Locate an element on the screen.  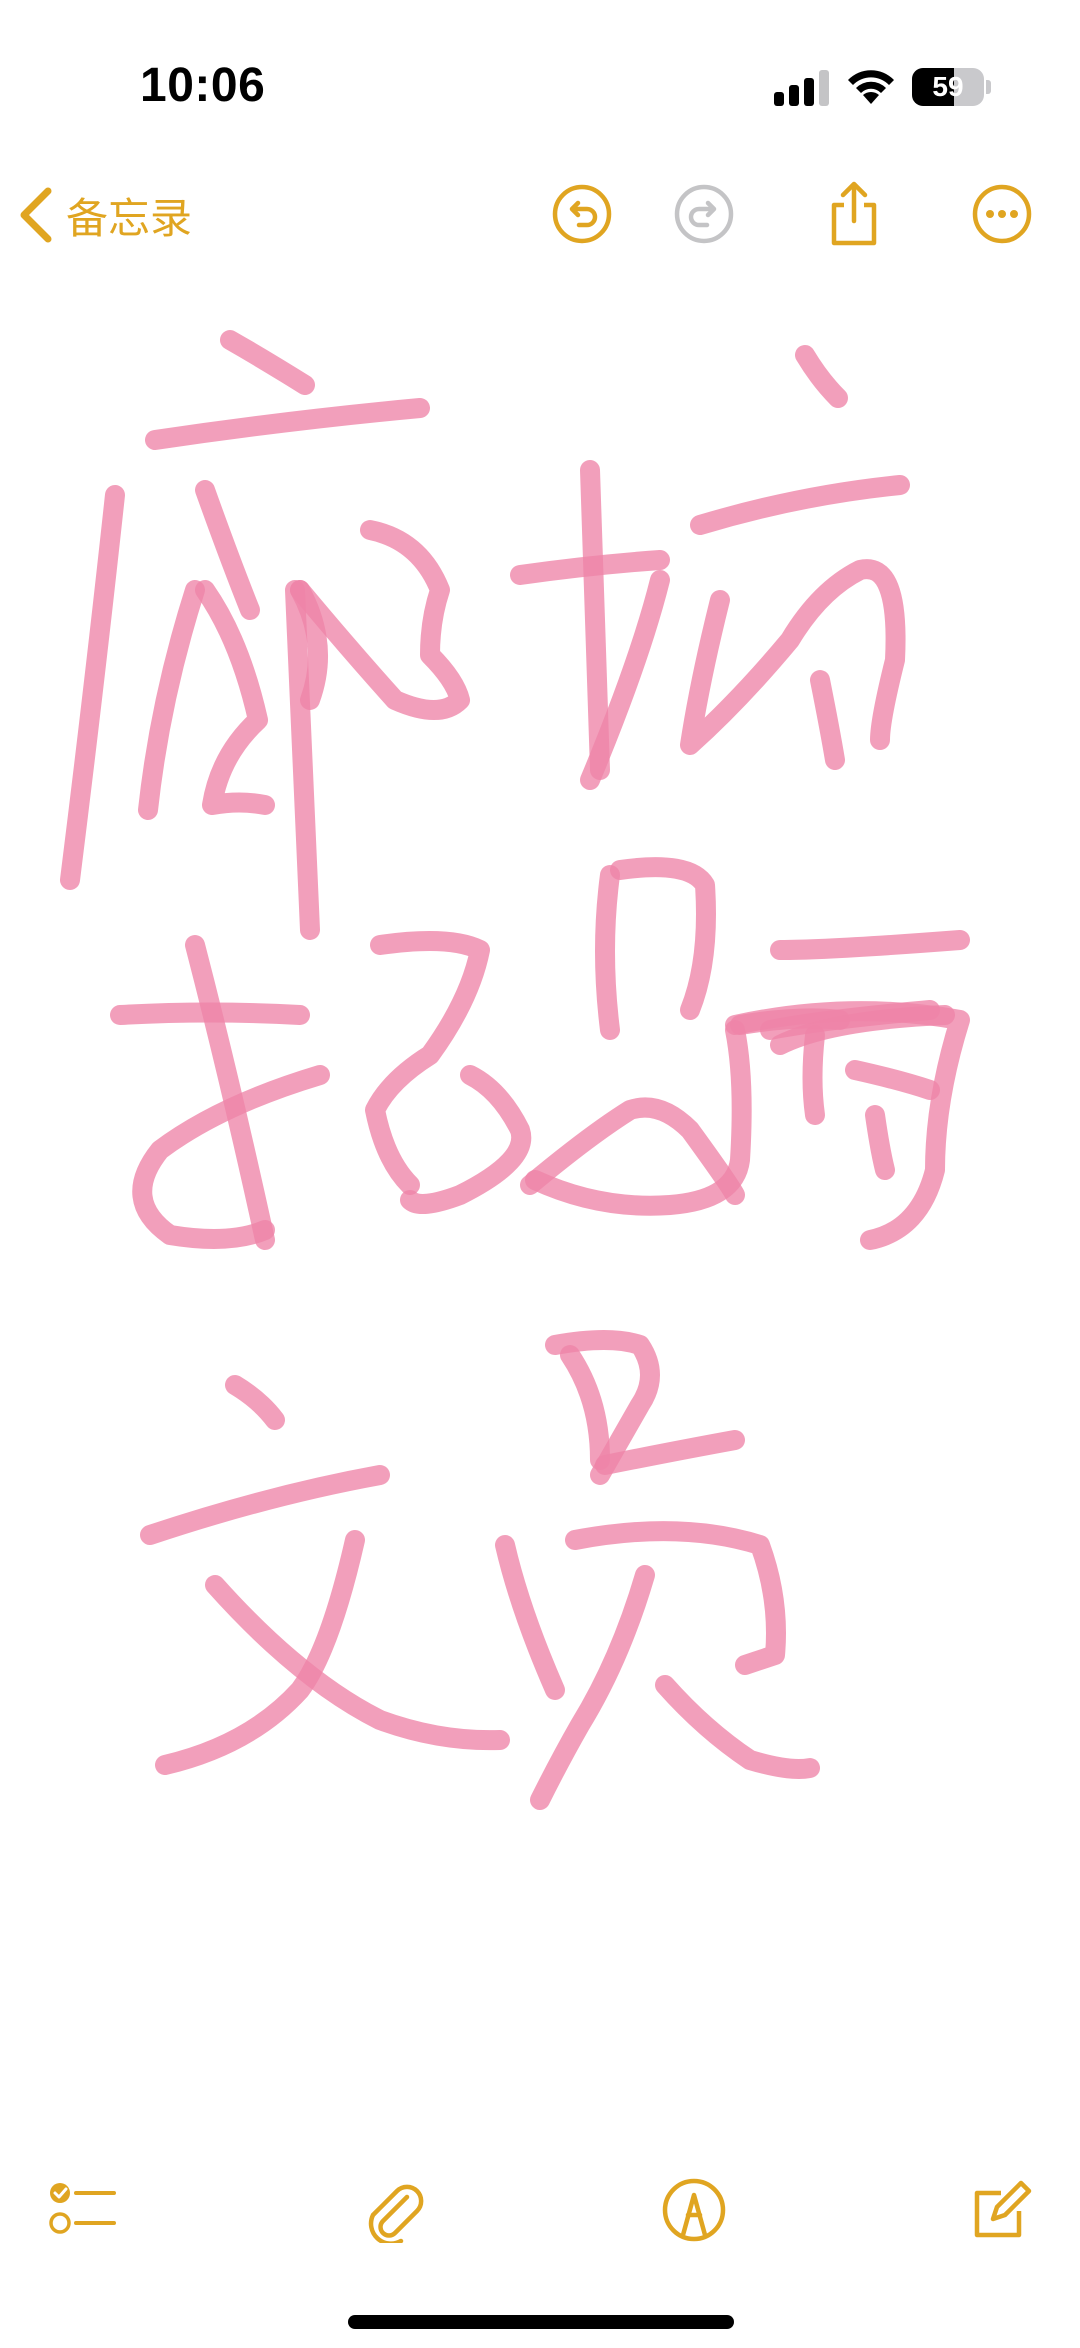
home-indicator is located at coordinates (541, 2322).